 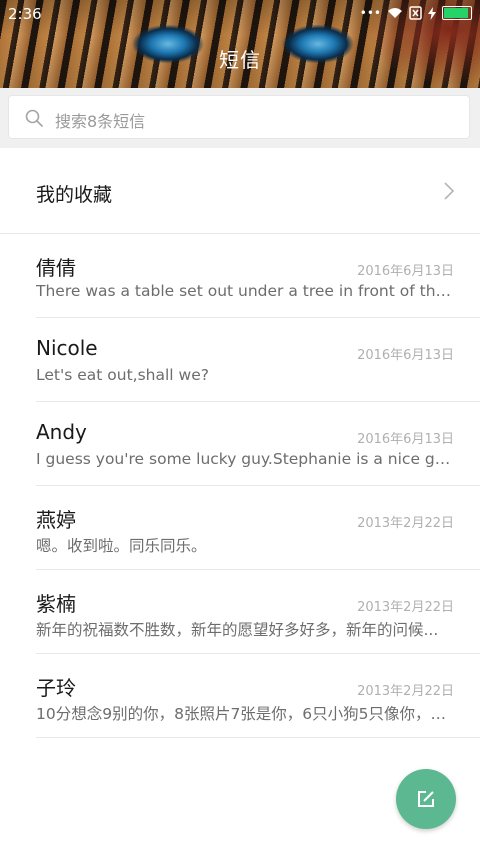 I want to click on compose-button, so click(x=426, y=799).